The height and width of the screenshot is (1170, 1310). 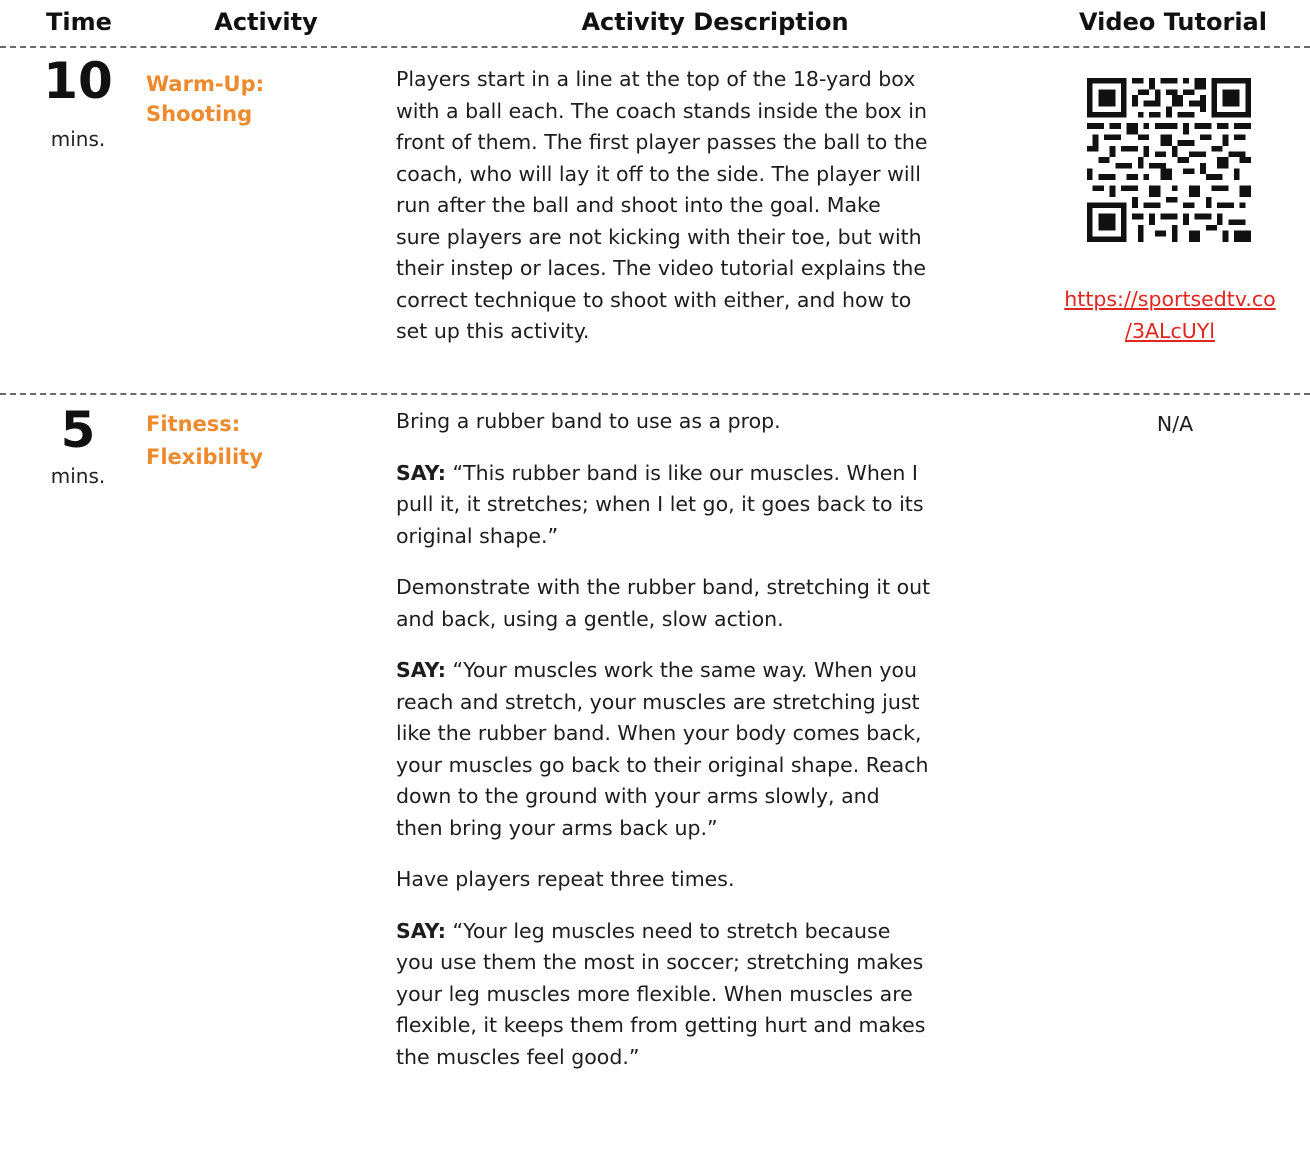 I want to click on description-line: set up this activity., so click(x=493, y=331).